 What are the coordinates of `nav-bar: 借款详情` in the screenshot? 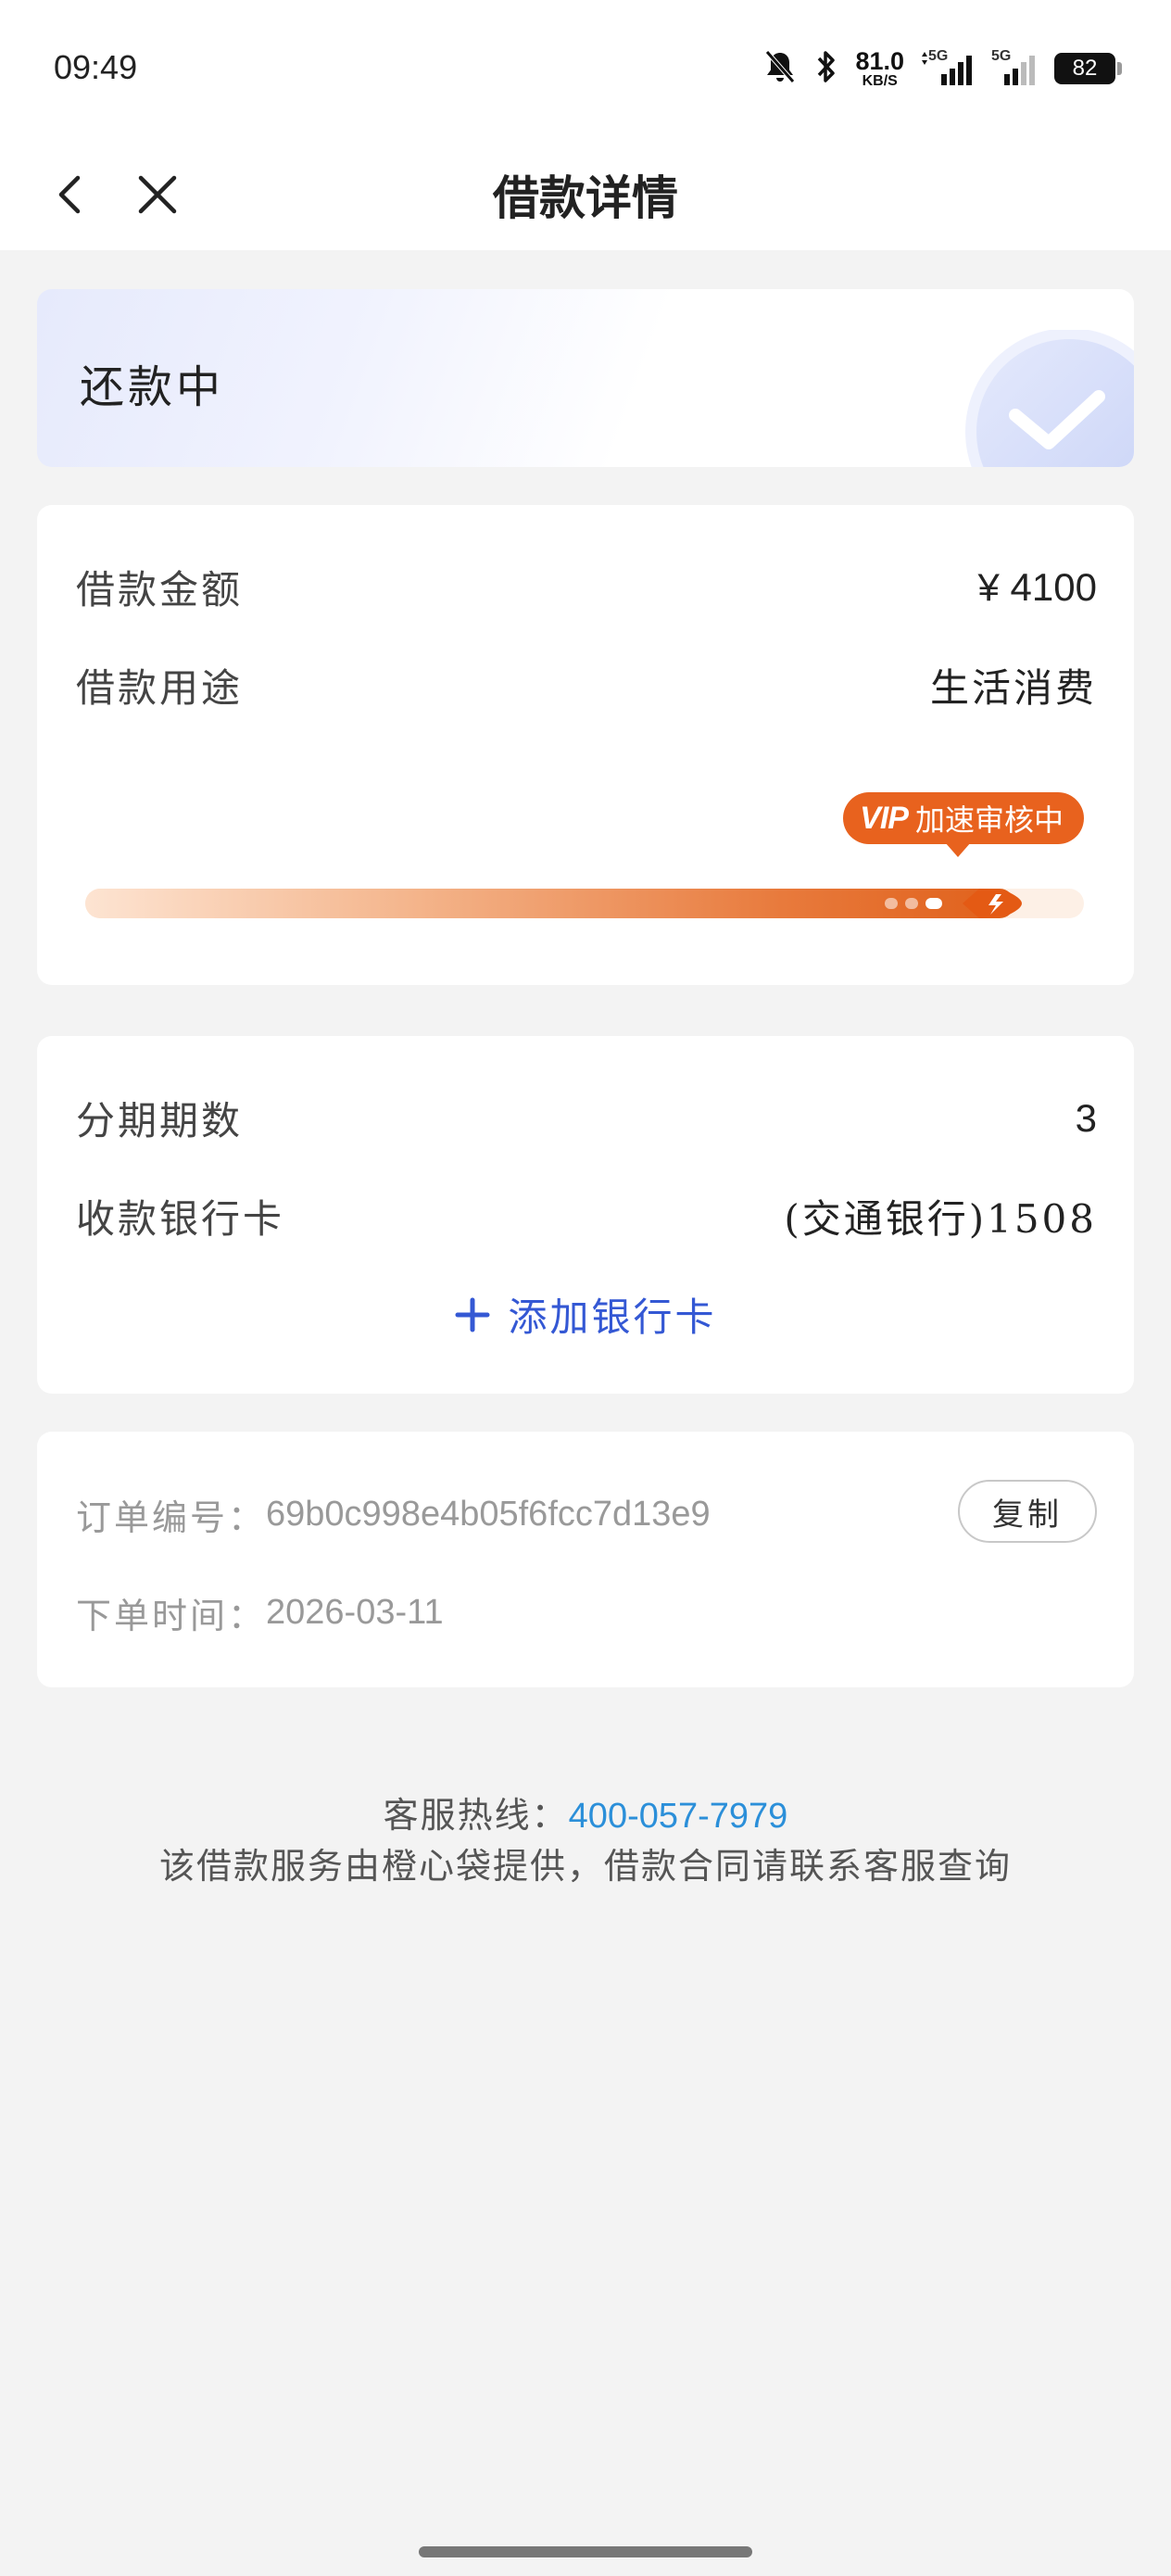 It's located at (585, 194).